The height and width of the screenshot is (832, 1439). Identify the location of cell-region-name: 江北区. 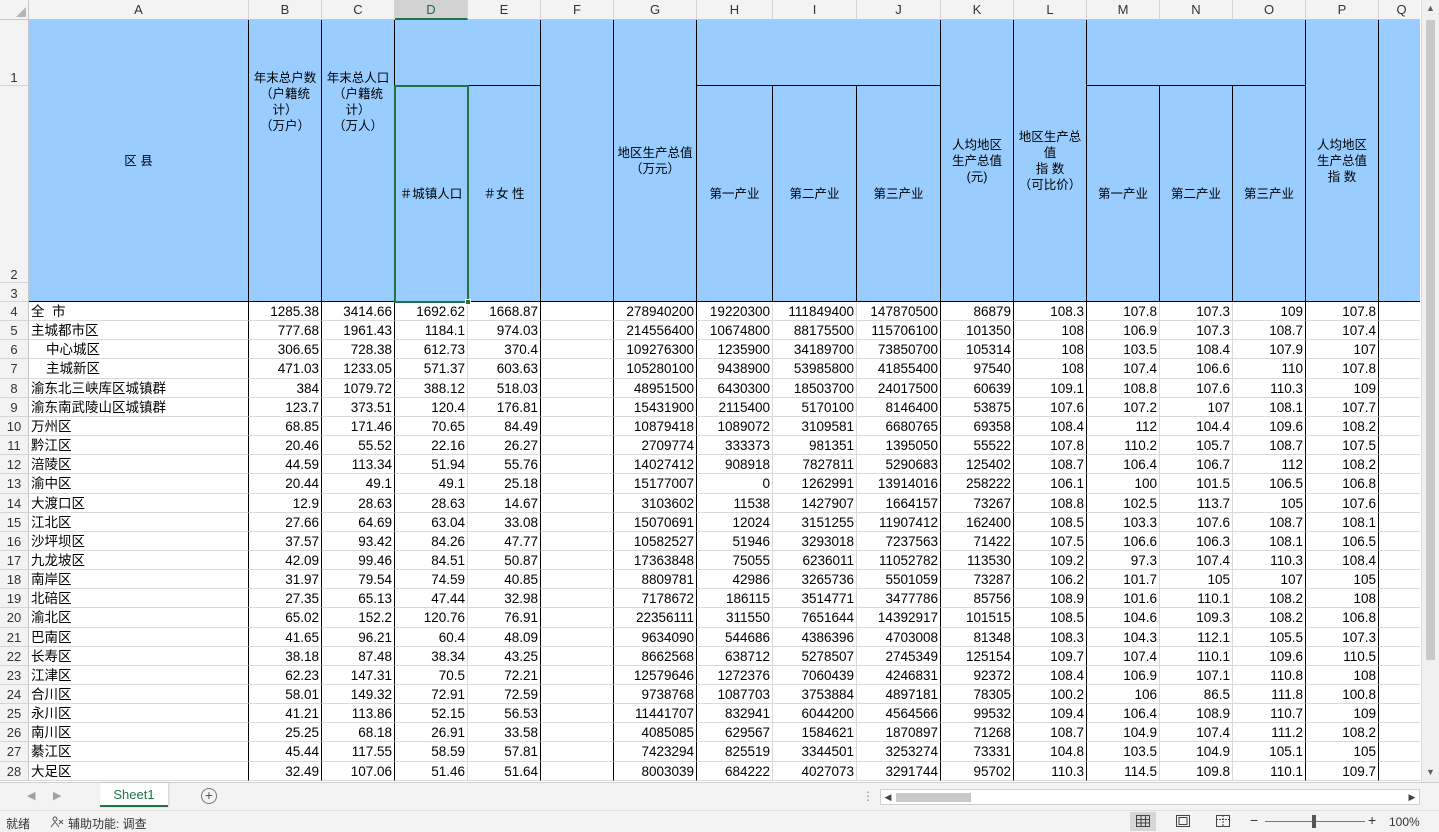
(139, 522).